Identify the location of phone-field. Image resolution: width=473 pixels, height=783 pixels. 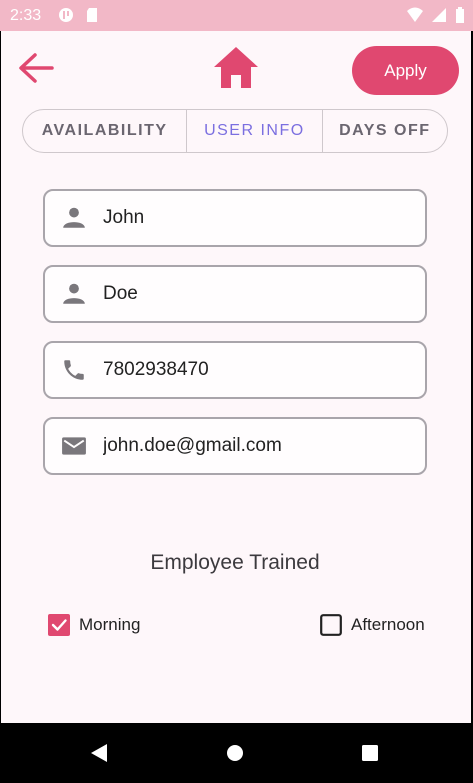
(235, 370).